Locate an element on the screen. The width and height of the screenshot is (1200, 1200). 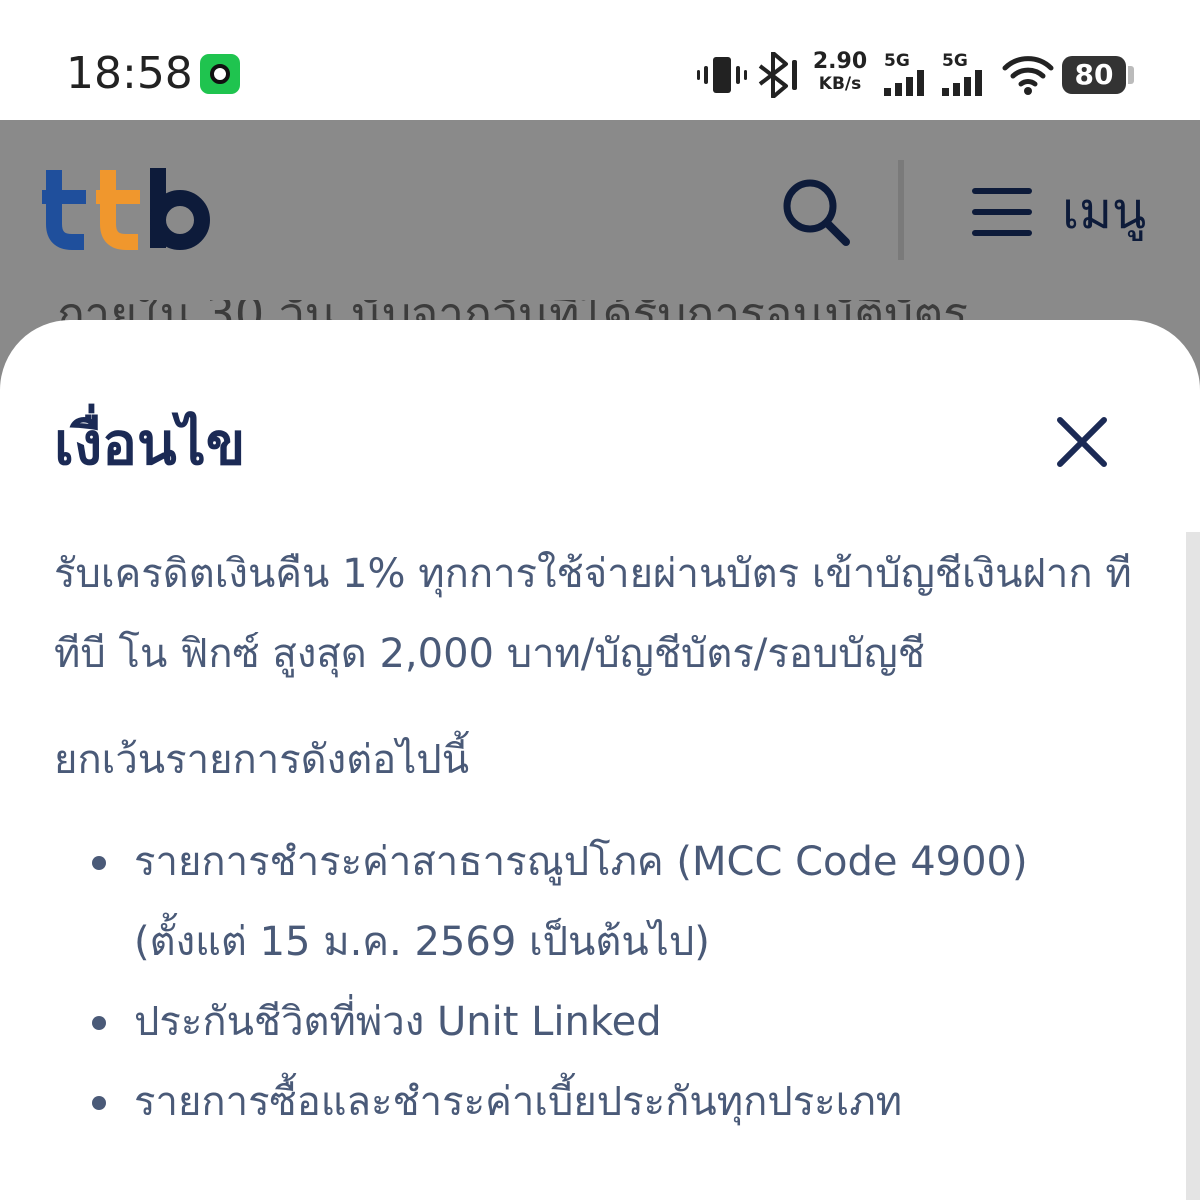
network-speed-value: 2.90 is located at coordinates (840, 61).